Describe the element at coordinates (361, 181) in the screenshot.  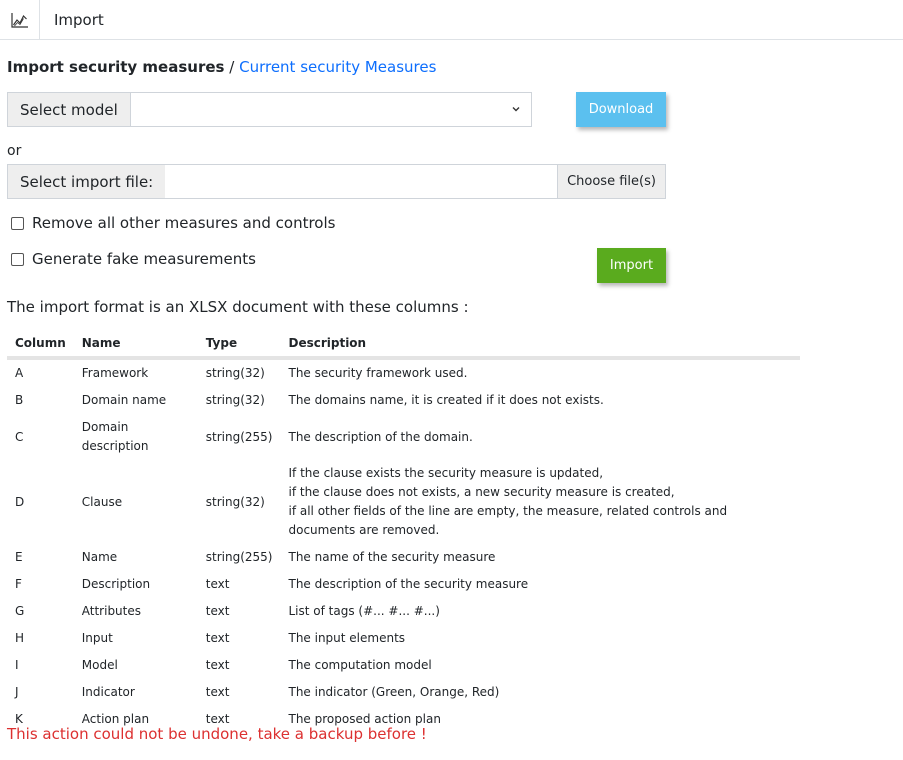
I see `file-input` at that location.